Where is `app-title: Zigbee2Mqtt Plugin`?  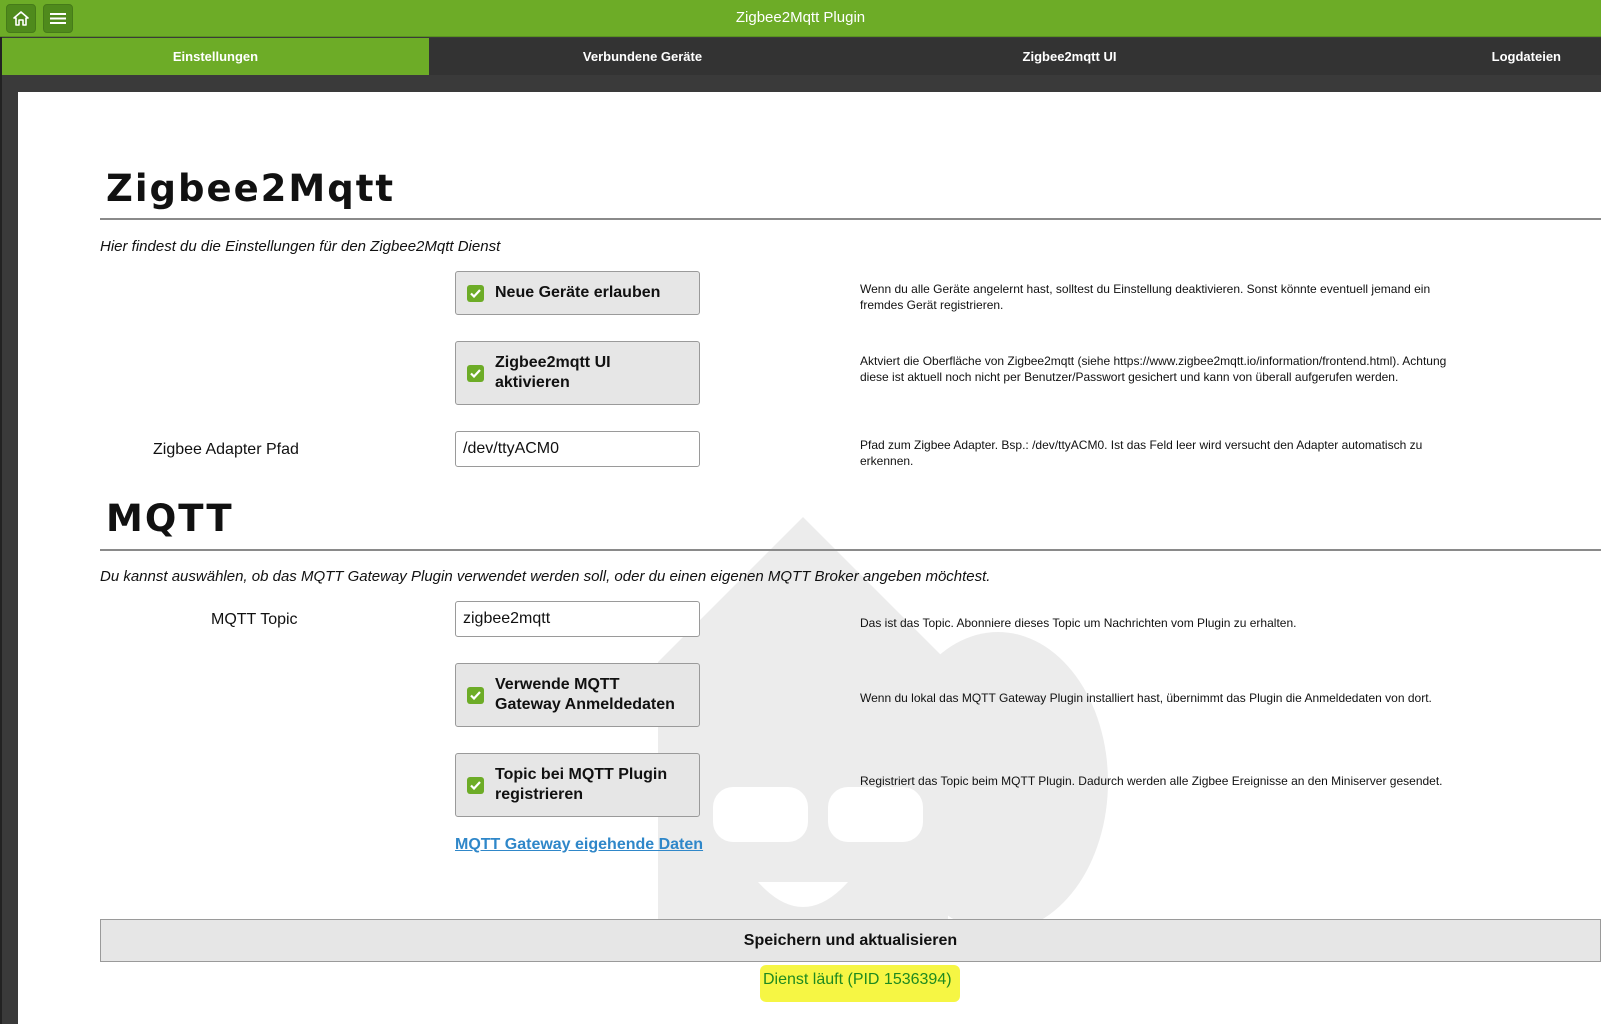 app-title: Zigbee2Mqtt Plugin is located at coordinates (800, 17).